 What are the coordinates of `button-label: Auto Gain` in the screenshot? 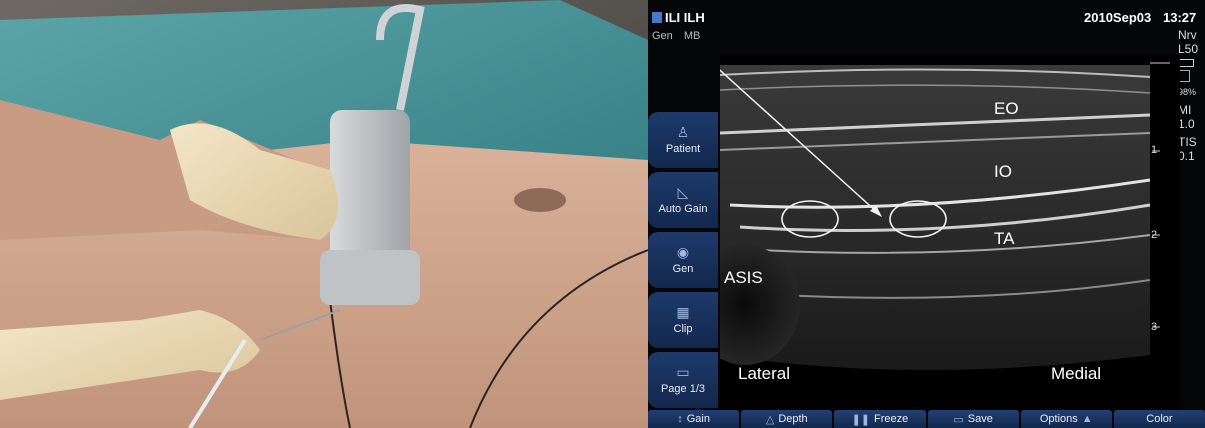 It's located at (683, 209).